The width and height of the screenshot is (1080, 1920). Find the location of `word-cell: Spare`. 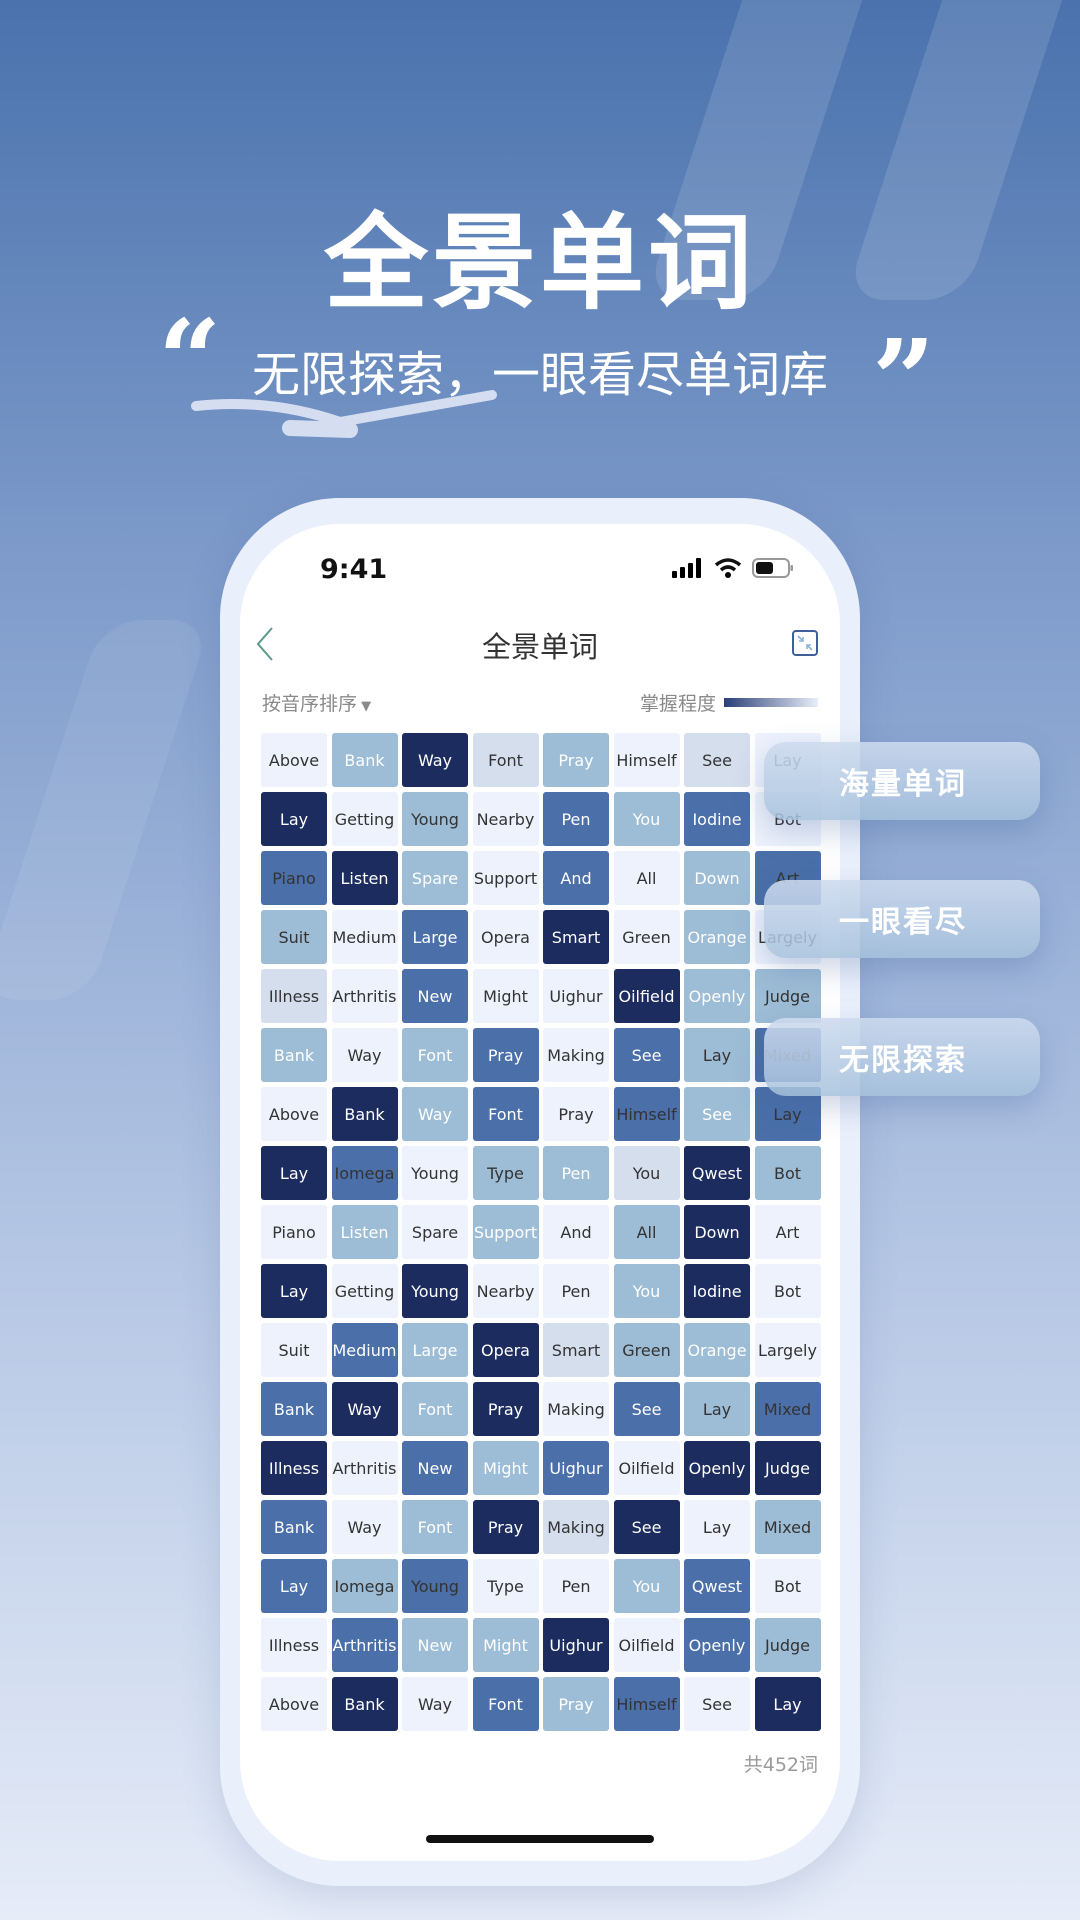

word-cell: Spare is located at coordinates (435, 878).